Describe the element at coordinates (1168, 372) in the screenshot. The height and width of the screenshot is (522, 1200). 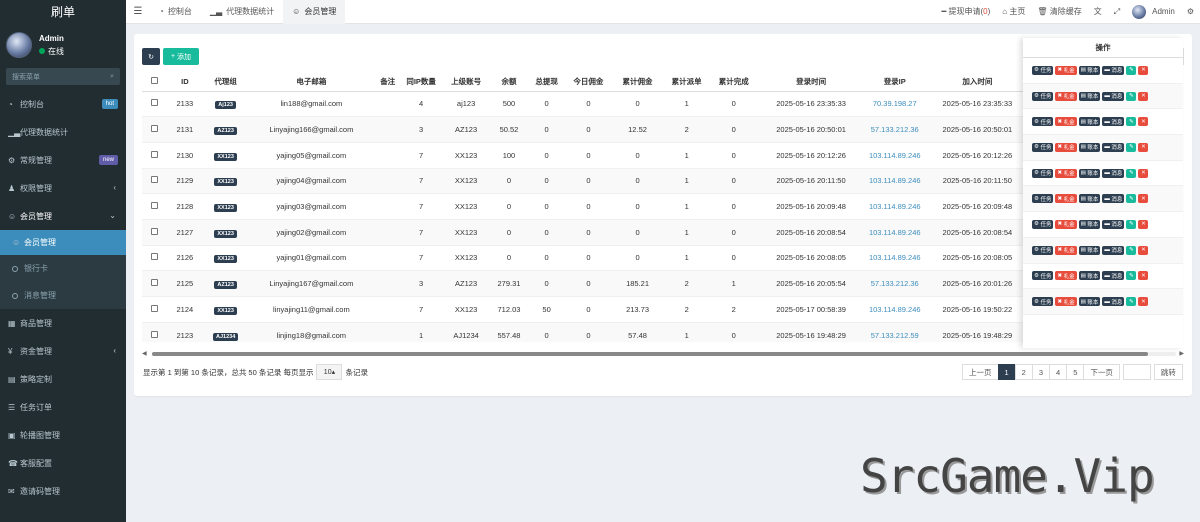
I see `jump-button: 跳转` at that location.